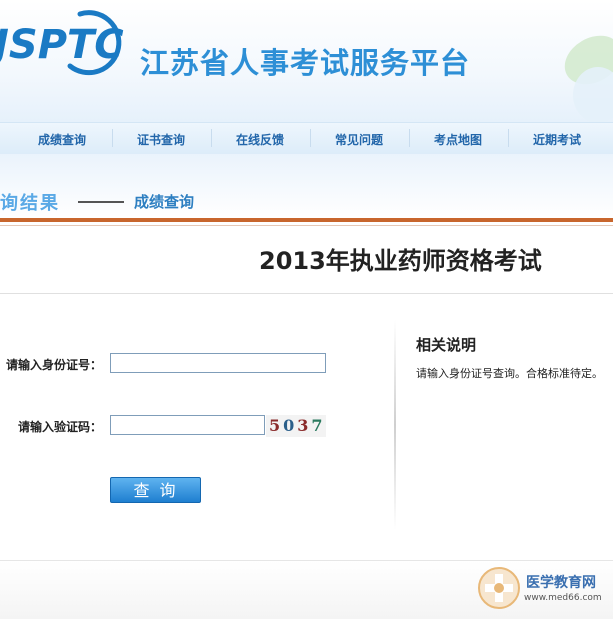 This screenshot has height=619, width=613. Describe the element at coordinates (395, 425) in the screenshot. I see `vertical-divider` at that location.